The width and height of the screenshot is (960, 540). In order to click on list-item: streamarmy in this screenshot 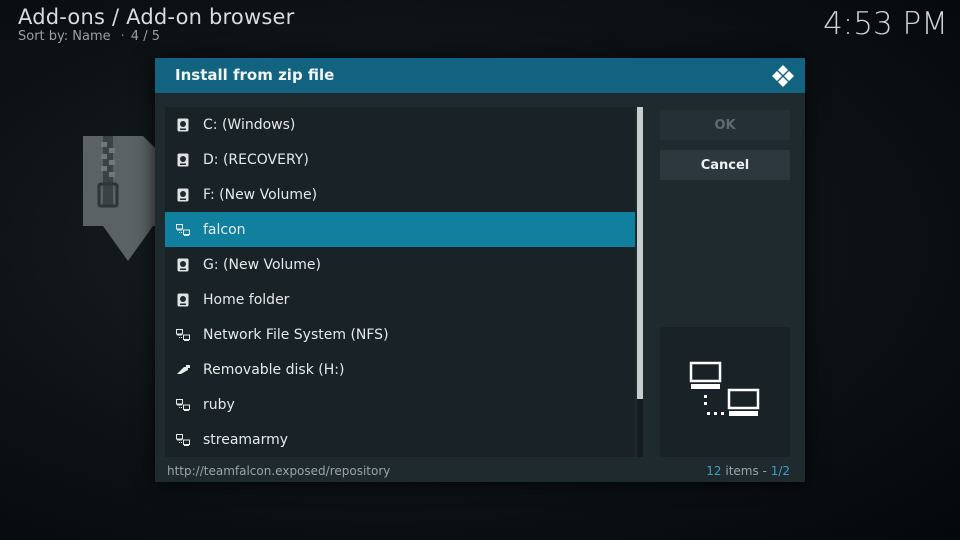, I will do `click(400, 439)`.